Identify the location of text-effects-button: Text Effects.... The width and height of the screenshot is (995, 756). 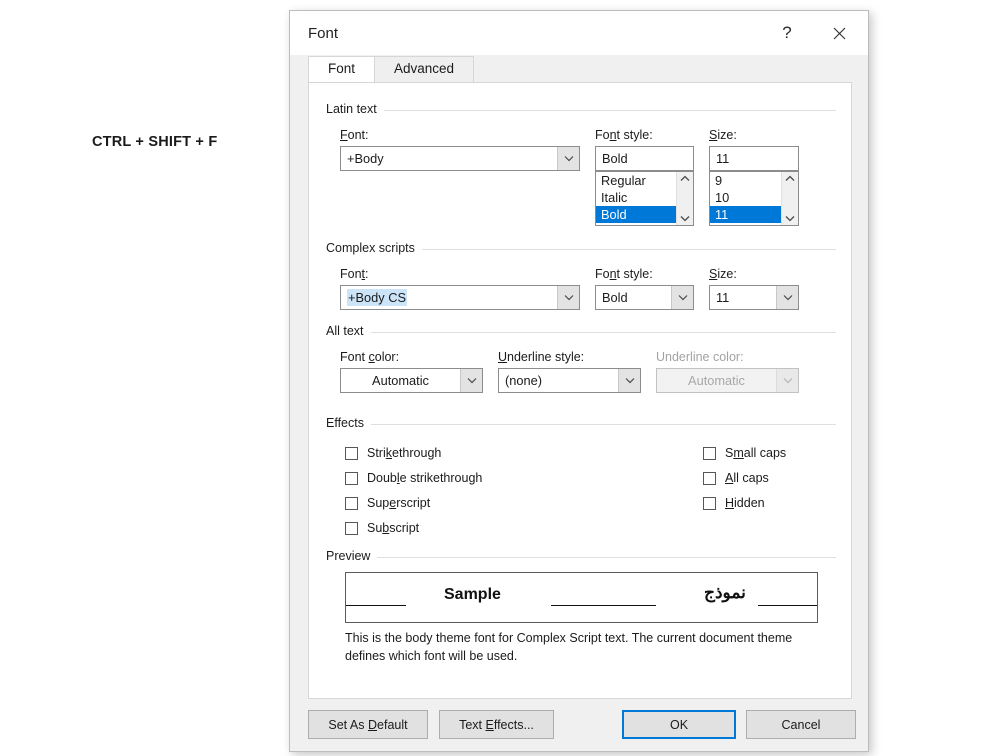
(496, 724).